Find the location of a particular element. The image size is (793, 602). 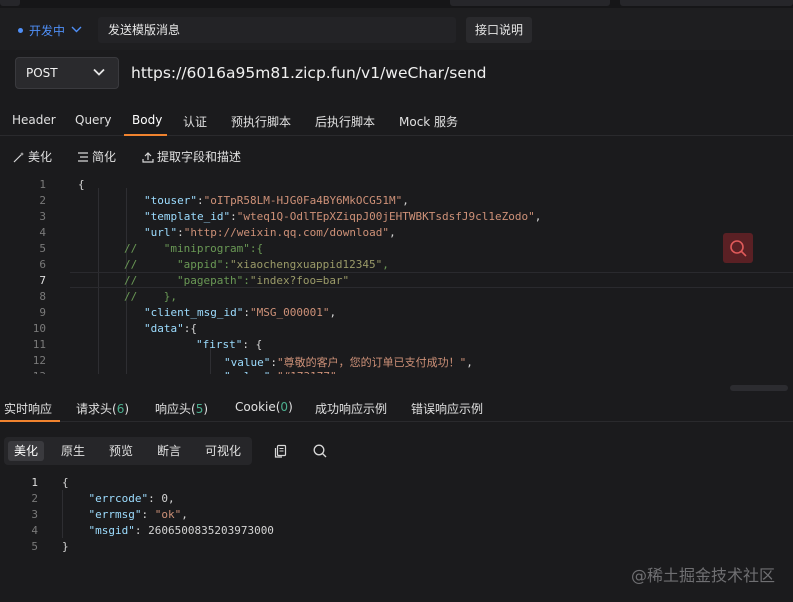

tab-header: Header is located at coordinates (34, 120).